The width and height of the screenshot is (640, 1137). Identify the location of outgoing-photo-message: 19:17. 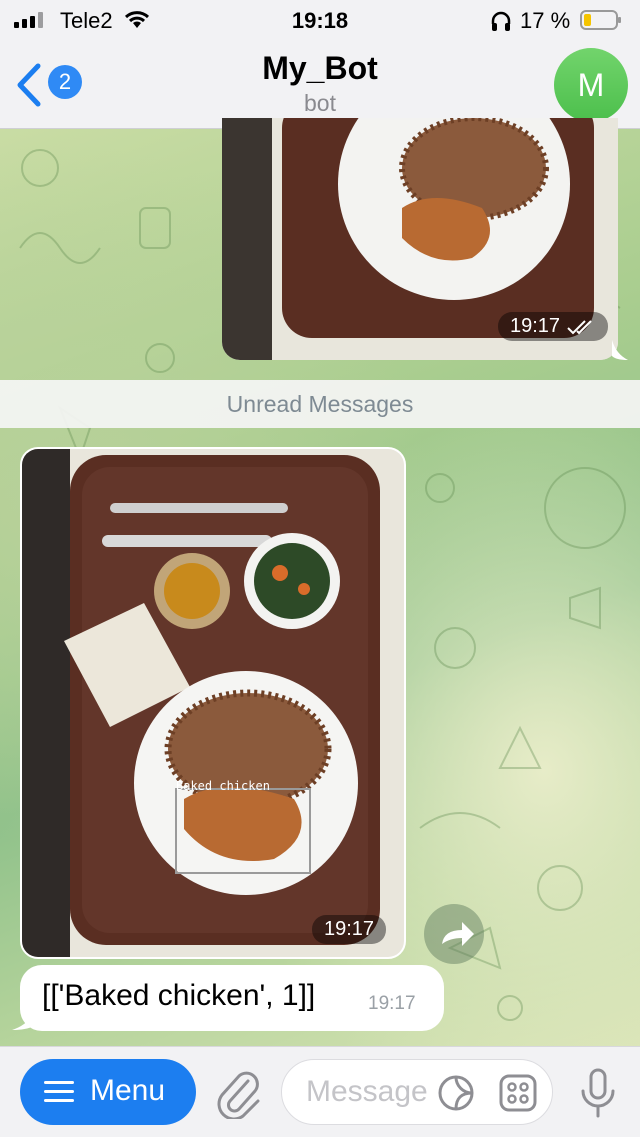
(420, 239).